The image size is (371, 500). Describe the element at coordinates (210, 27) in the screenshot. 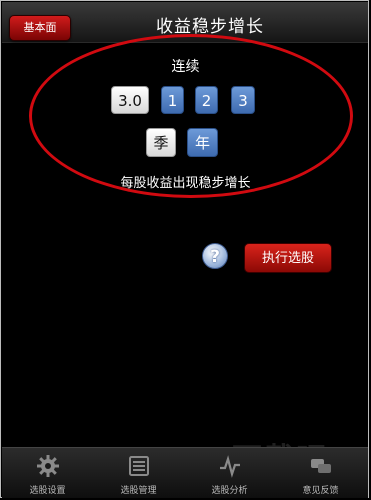

I see `page-title: 收益稳步增长` at that location.